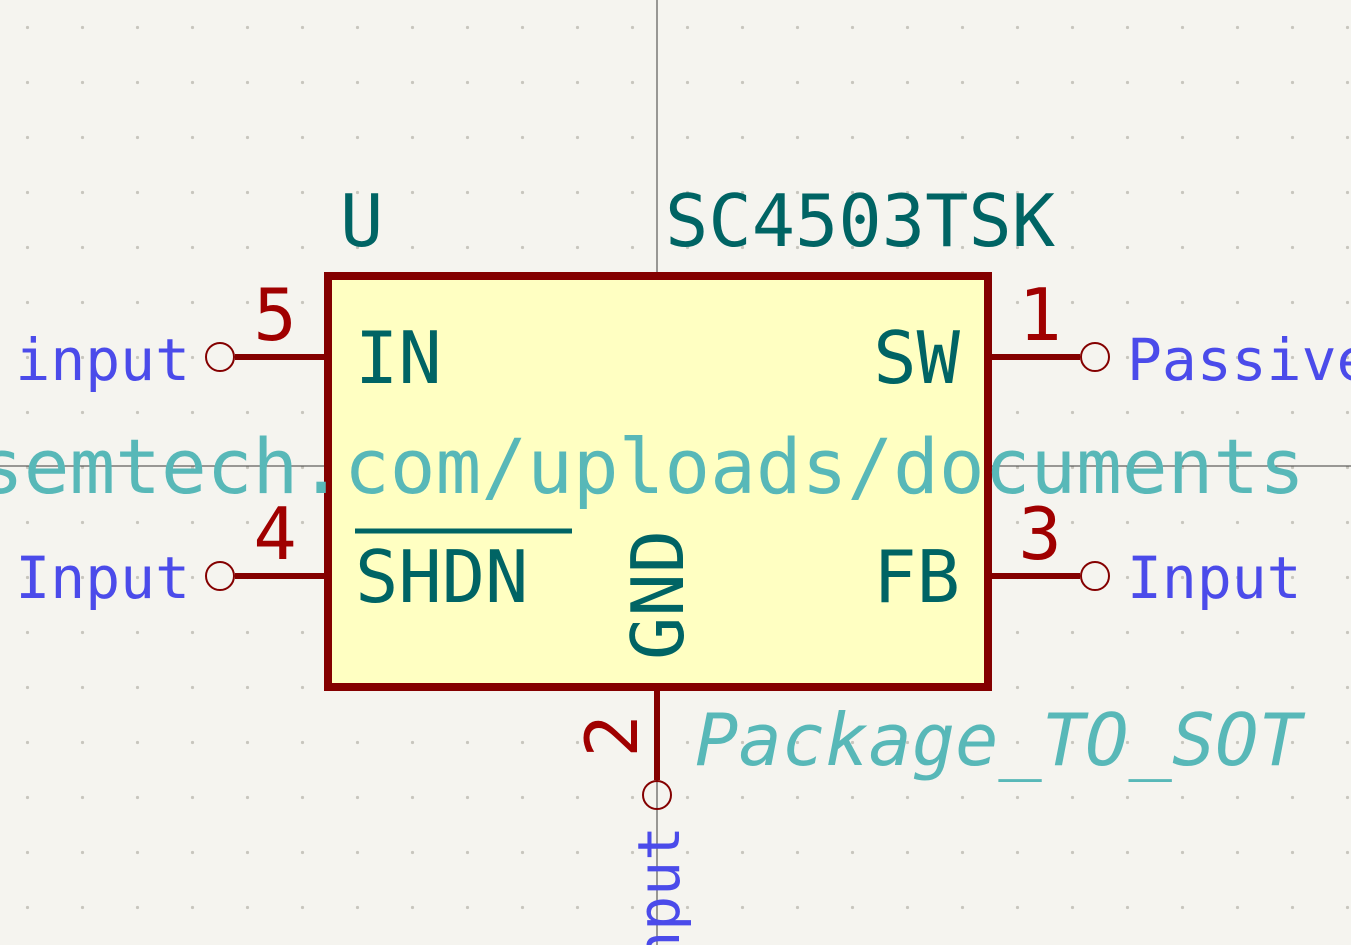  I want to click on footprint-field: Package_TO_SOT, so click(1000, 740).